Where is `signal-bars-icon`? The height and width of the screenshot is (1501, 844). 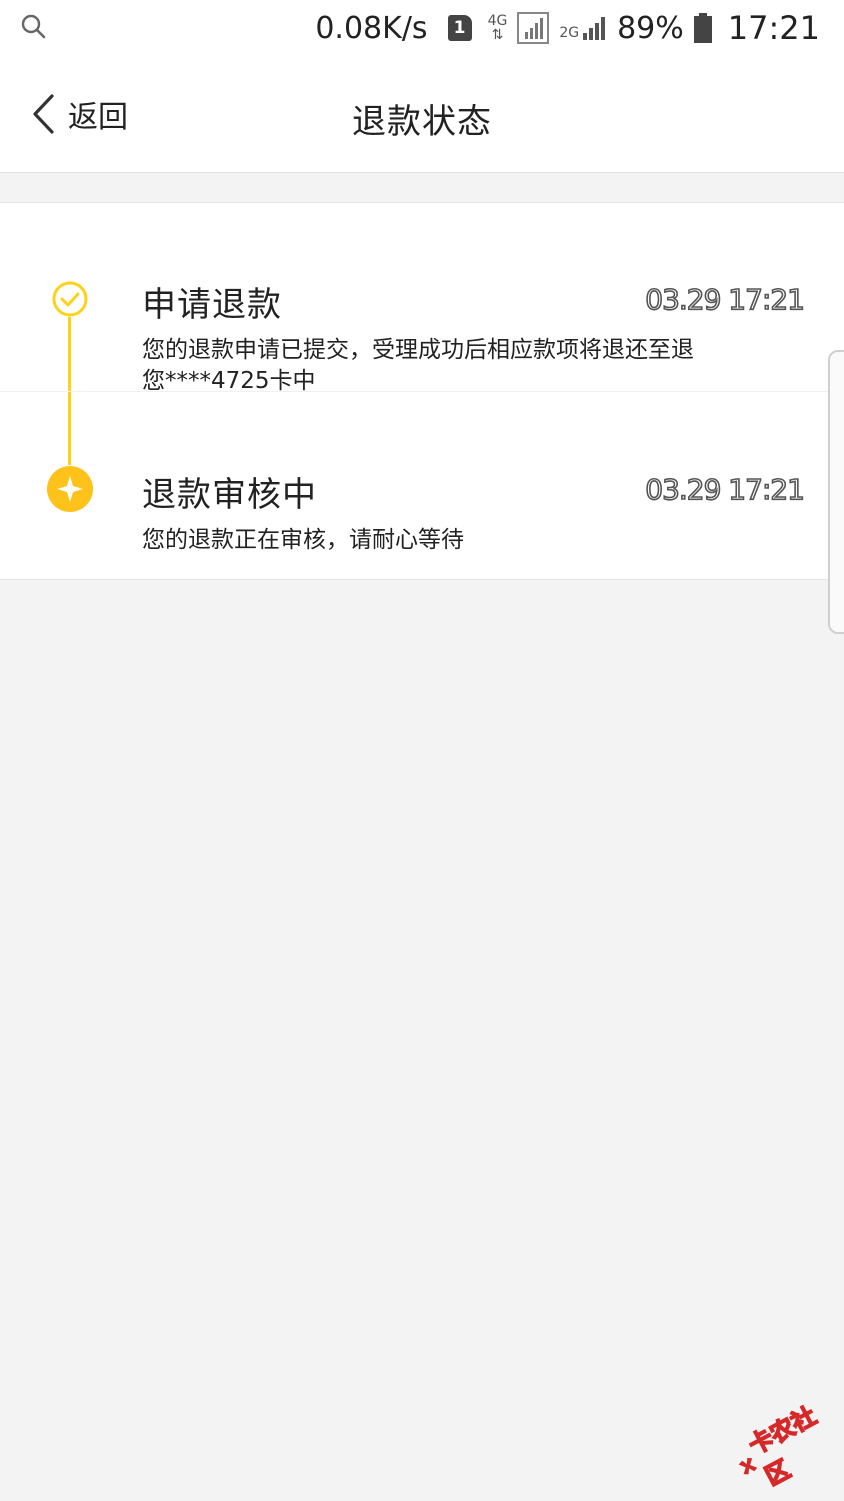 signal-bars-icon is located at coordinates (594, 28).